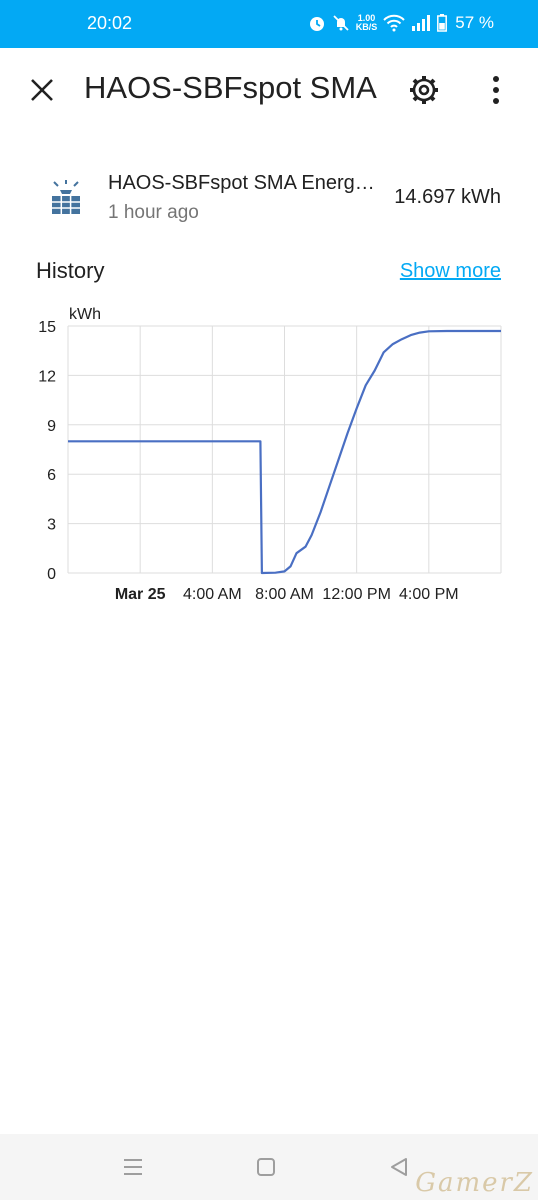 The height and width of the screenshot is (1200, 538). Describe the element at coordinates (47, 327) in the screenshot. I see `y-tick-label: 15` at that location.